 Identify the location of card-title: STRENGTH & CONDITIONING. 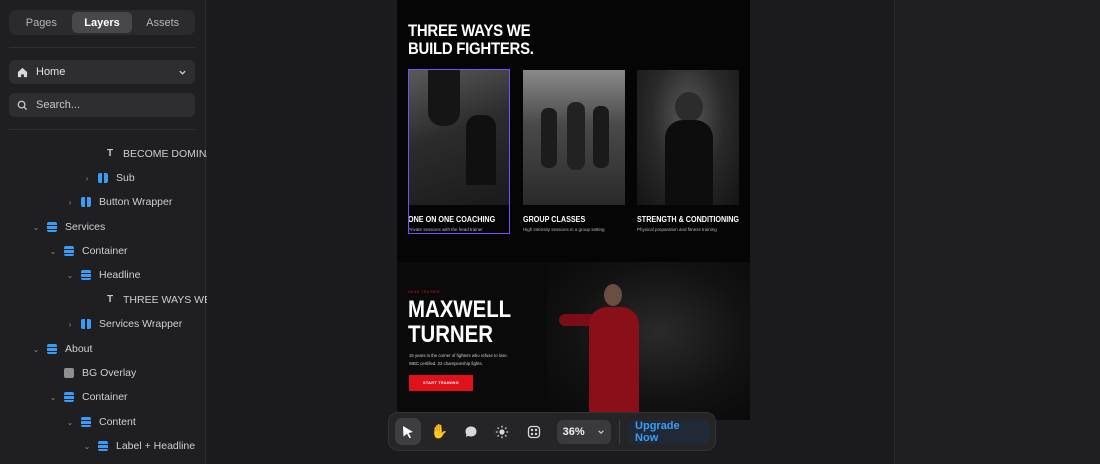
(688, 219).